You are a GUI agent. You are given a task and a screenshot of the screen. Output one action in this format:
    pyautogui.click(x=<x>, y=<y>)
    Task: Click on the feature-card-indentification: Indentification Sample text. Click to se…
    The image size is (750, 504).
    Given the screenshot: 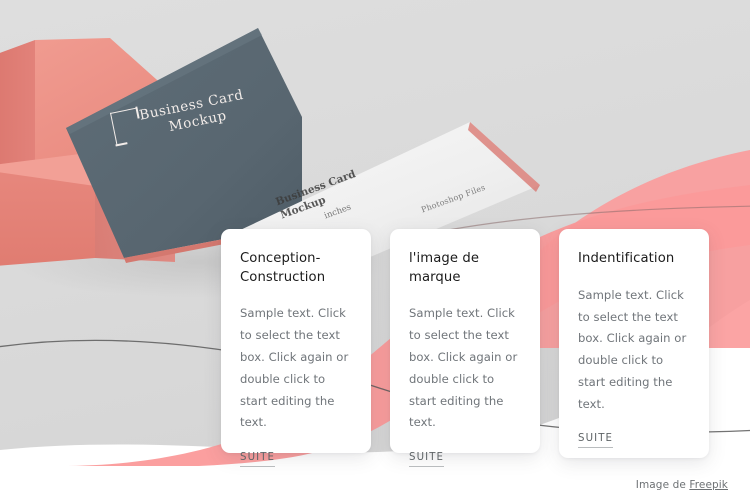 What is the action you would take?
    pyautogui.click(x=634, y=343)
    